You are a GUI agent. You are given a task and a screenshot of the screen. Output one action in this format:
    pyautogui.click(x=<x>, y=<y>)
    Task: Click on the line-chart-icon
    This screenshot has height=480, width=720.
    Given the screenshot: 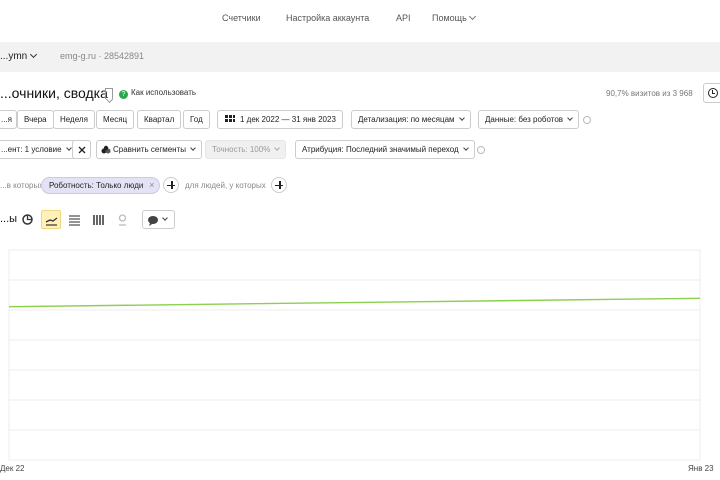 What is the action you would take?
    pyautogui.click(x=51, y=221)
    